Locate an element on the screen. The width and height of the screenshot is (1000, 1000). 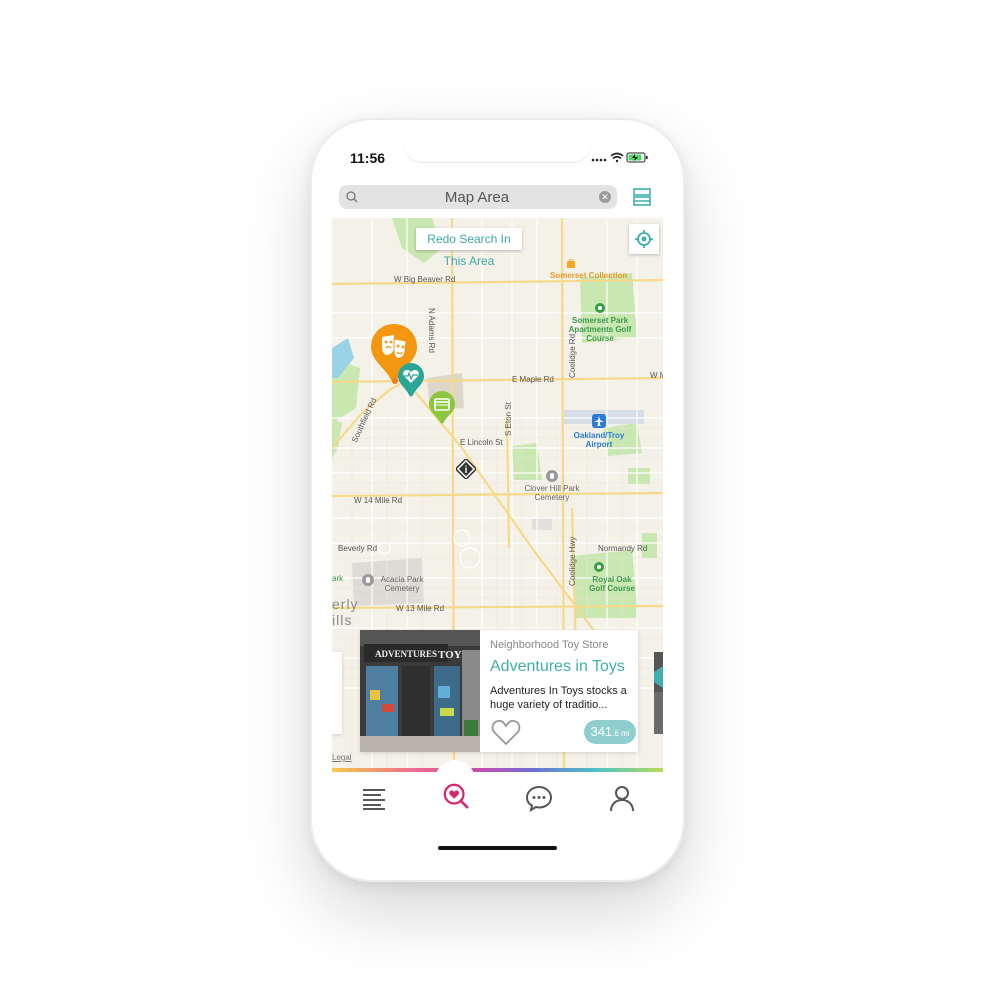
home-indicator is located at coordinates (497, 848).